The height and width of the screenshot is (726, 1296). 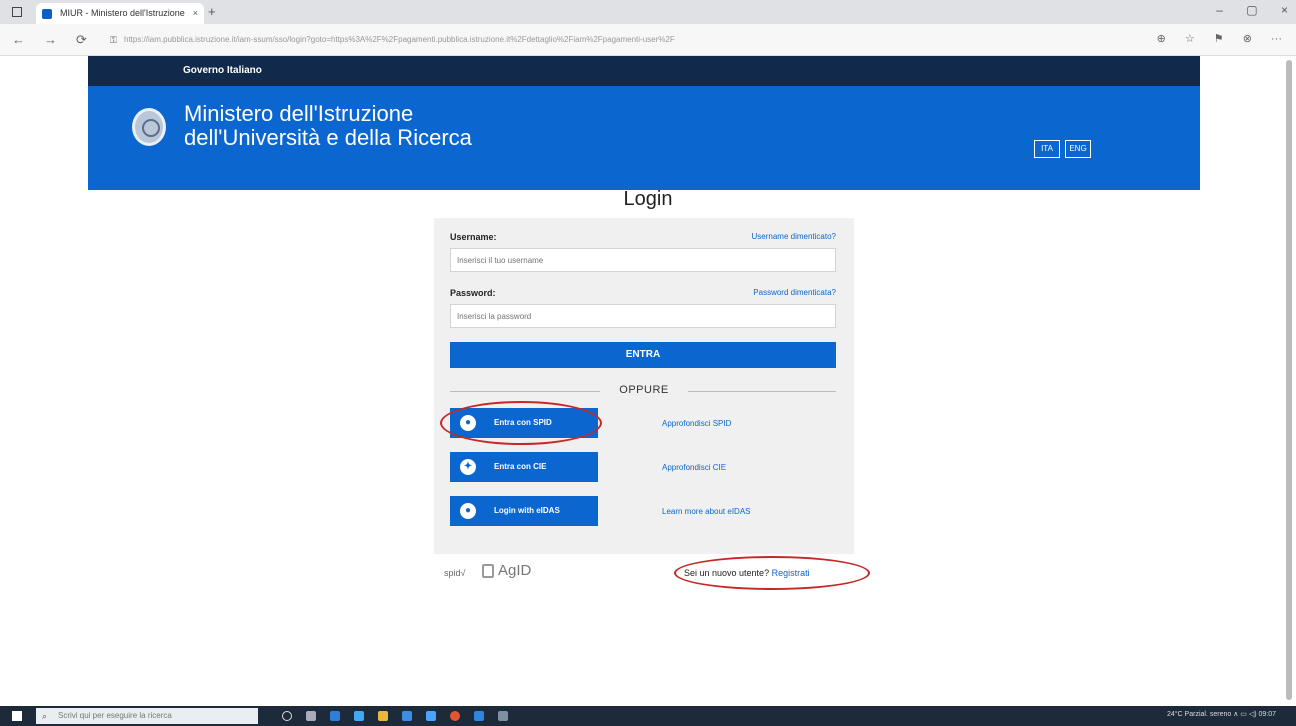 What do you see at coordinates (1190, 39) in the screenshot?
I see `favorite-icon: ☆` at bounding box center [1190, 39].